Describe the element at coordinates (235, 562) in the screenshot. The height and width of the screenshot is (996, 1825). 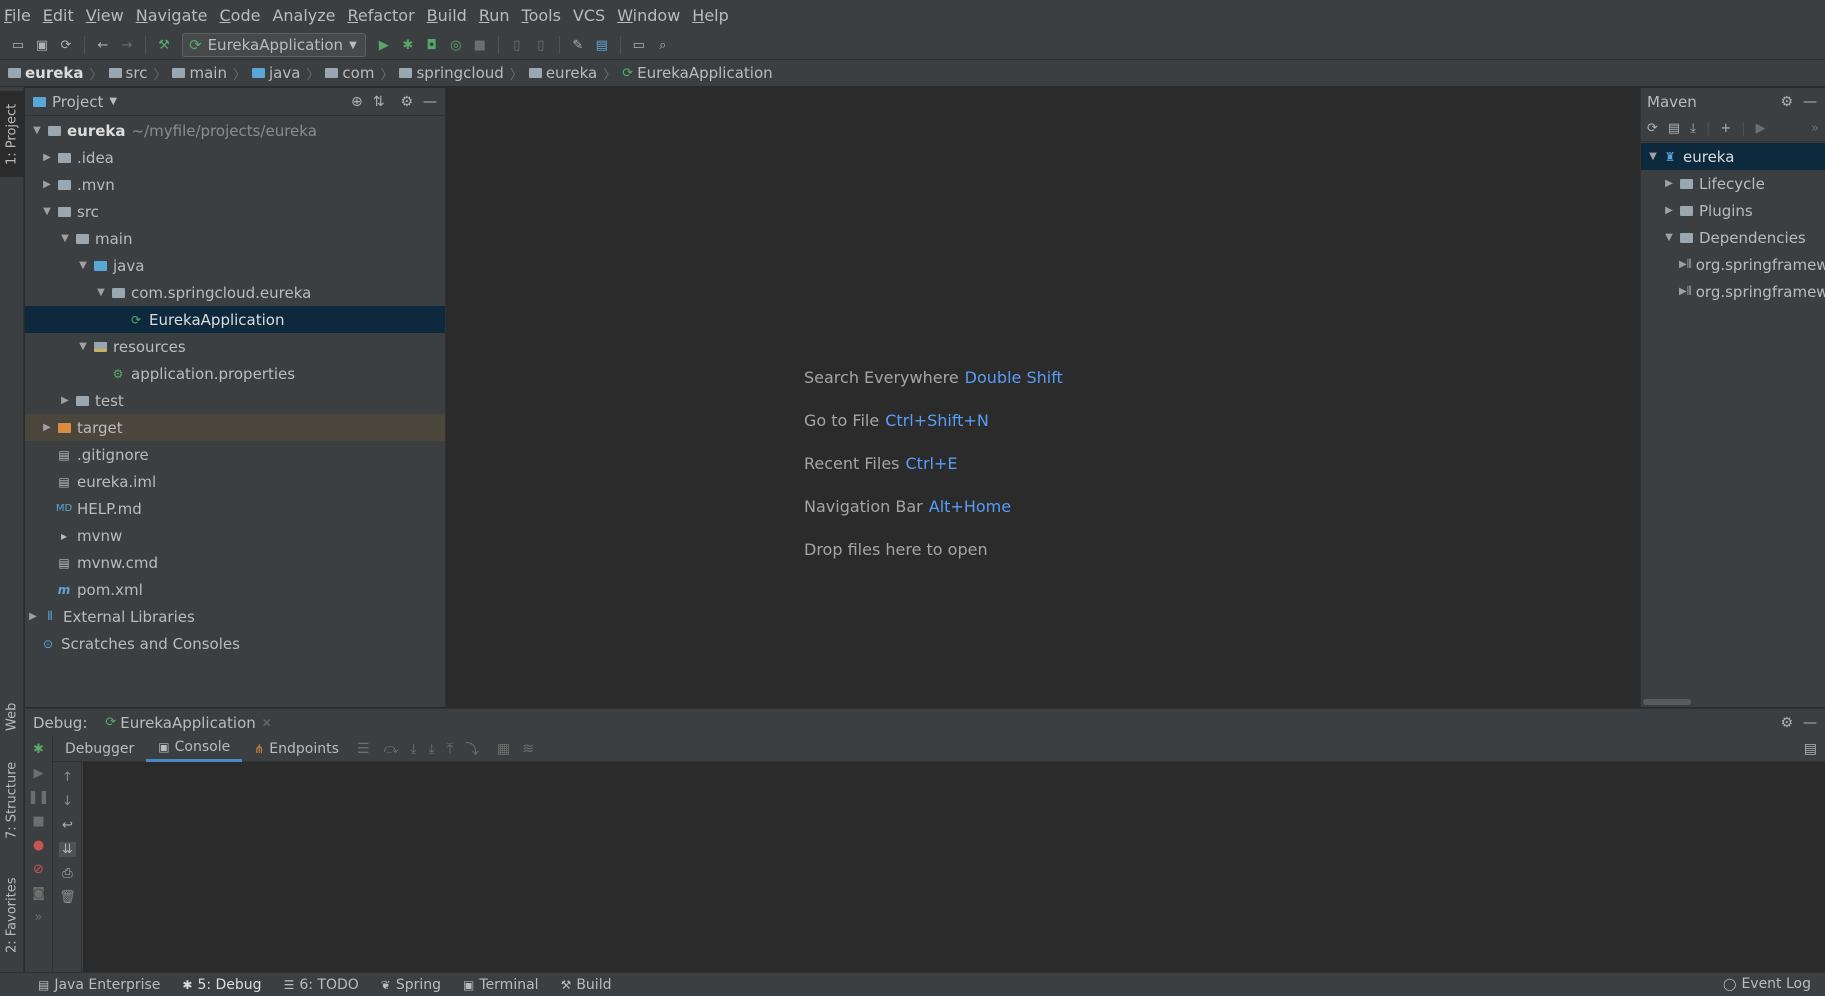
I see `tree-item-mvnw-cmd: ▤ mvnw.cmd` at that location.